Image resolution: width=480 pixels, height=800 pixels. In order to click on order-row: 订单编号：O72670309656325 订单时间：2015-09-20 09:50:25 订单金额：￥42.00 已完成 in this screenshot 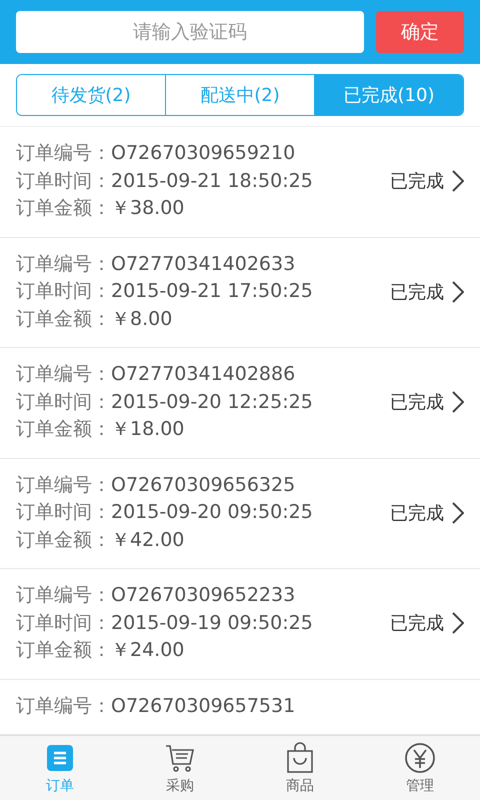, I will do `click(240, 513)`.